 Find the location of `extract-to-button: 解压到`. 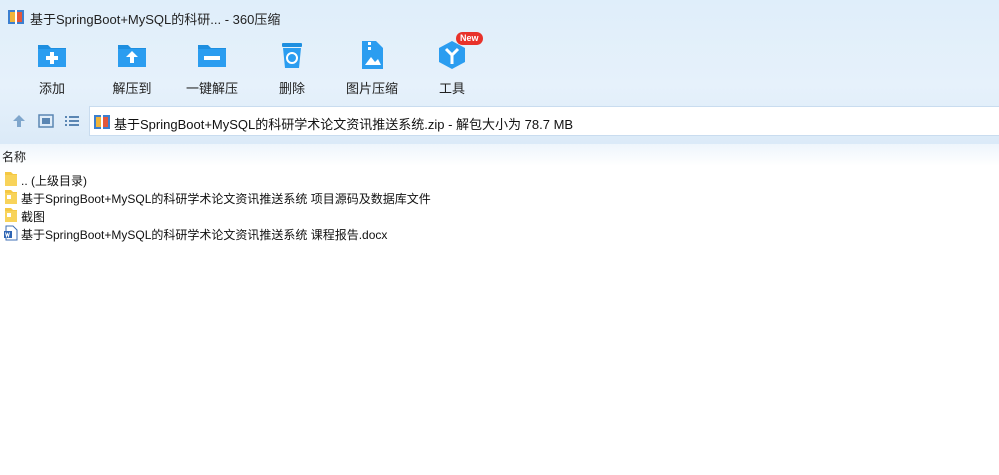

extract-to-button: 解压到 is located at coordinates (132, 68).